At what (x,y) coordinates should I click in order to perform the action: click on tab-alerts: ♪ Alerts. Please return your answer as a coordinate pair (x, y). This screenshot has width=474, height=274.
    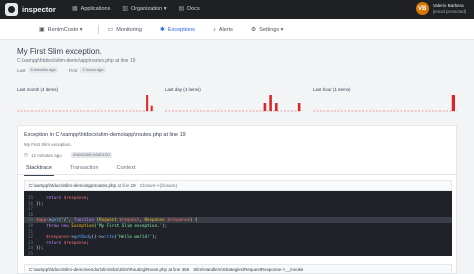
    Looking at the image, I should click on (223, 29).